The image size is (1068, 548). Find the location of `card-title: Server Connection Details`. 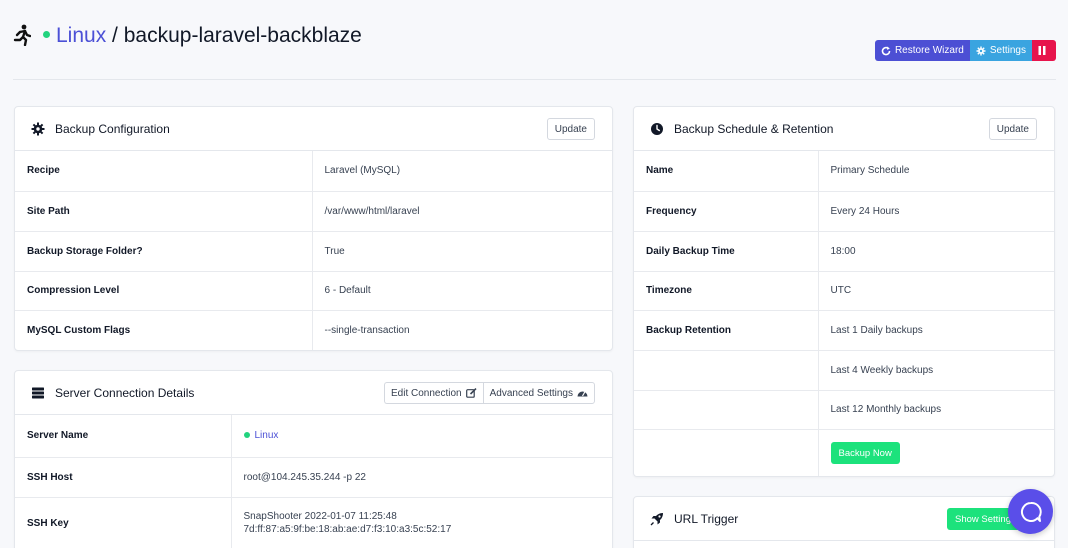

card-title: Server Connection Details is located at coordinates (125, 393).